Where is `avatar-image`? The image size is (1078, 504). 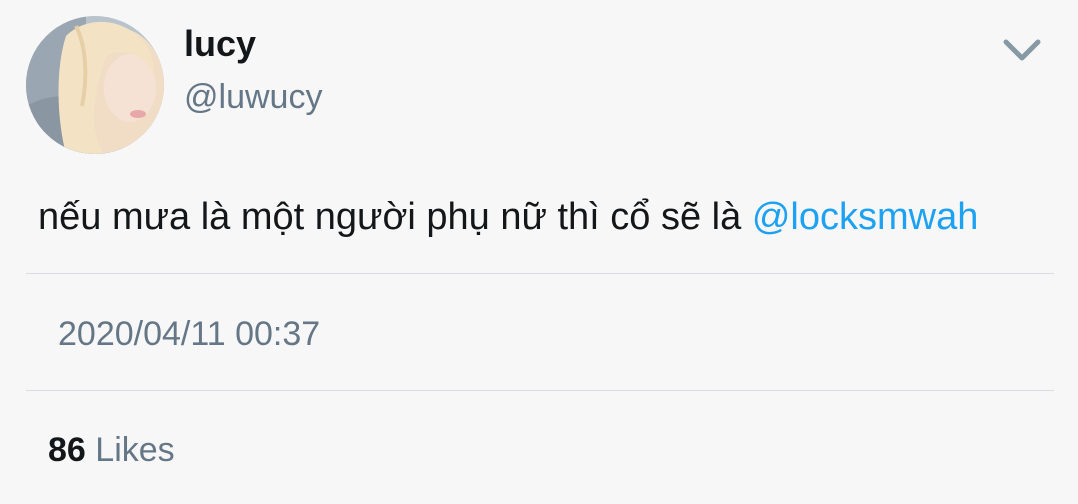 avatar-image is located at coordinates (95, 85).